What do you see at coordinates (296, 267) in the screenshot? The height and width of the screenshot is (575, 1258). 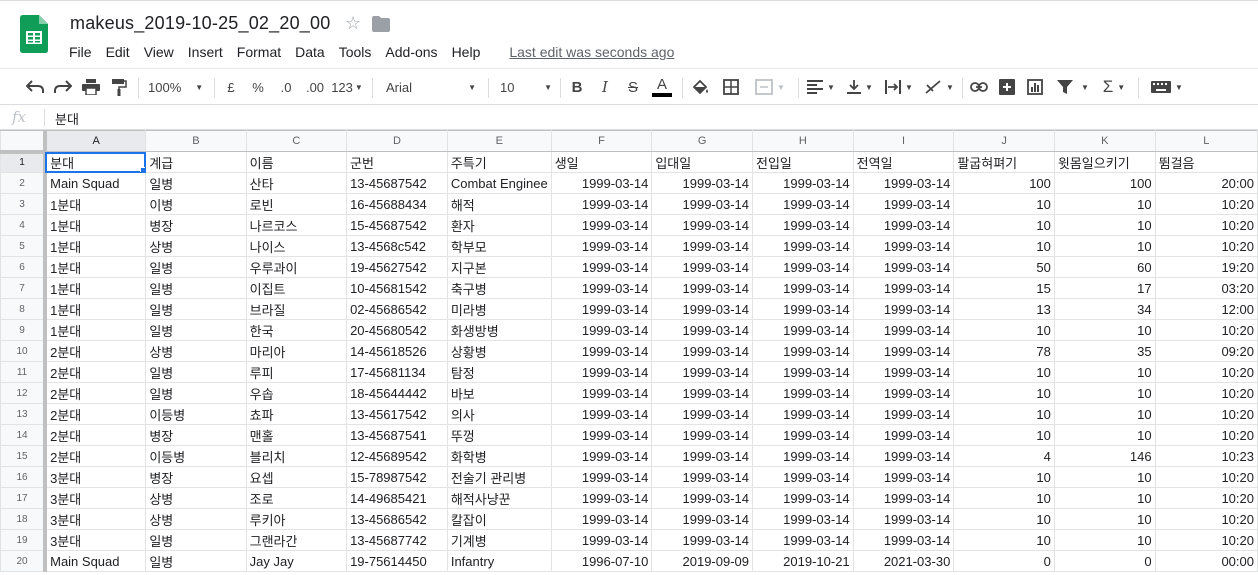 I see `cell-c6: 우루과이` at bounding box center [296, 267].